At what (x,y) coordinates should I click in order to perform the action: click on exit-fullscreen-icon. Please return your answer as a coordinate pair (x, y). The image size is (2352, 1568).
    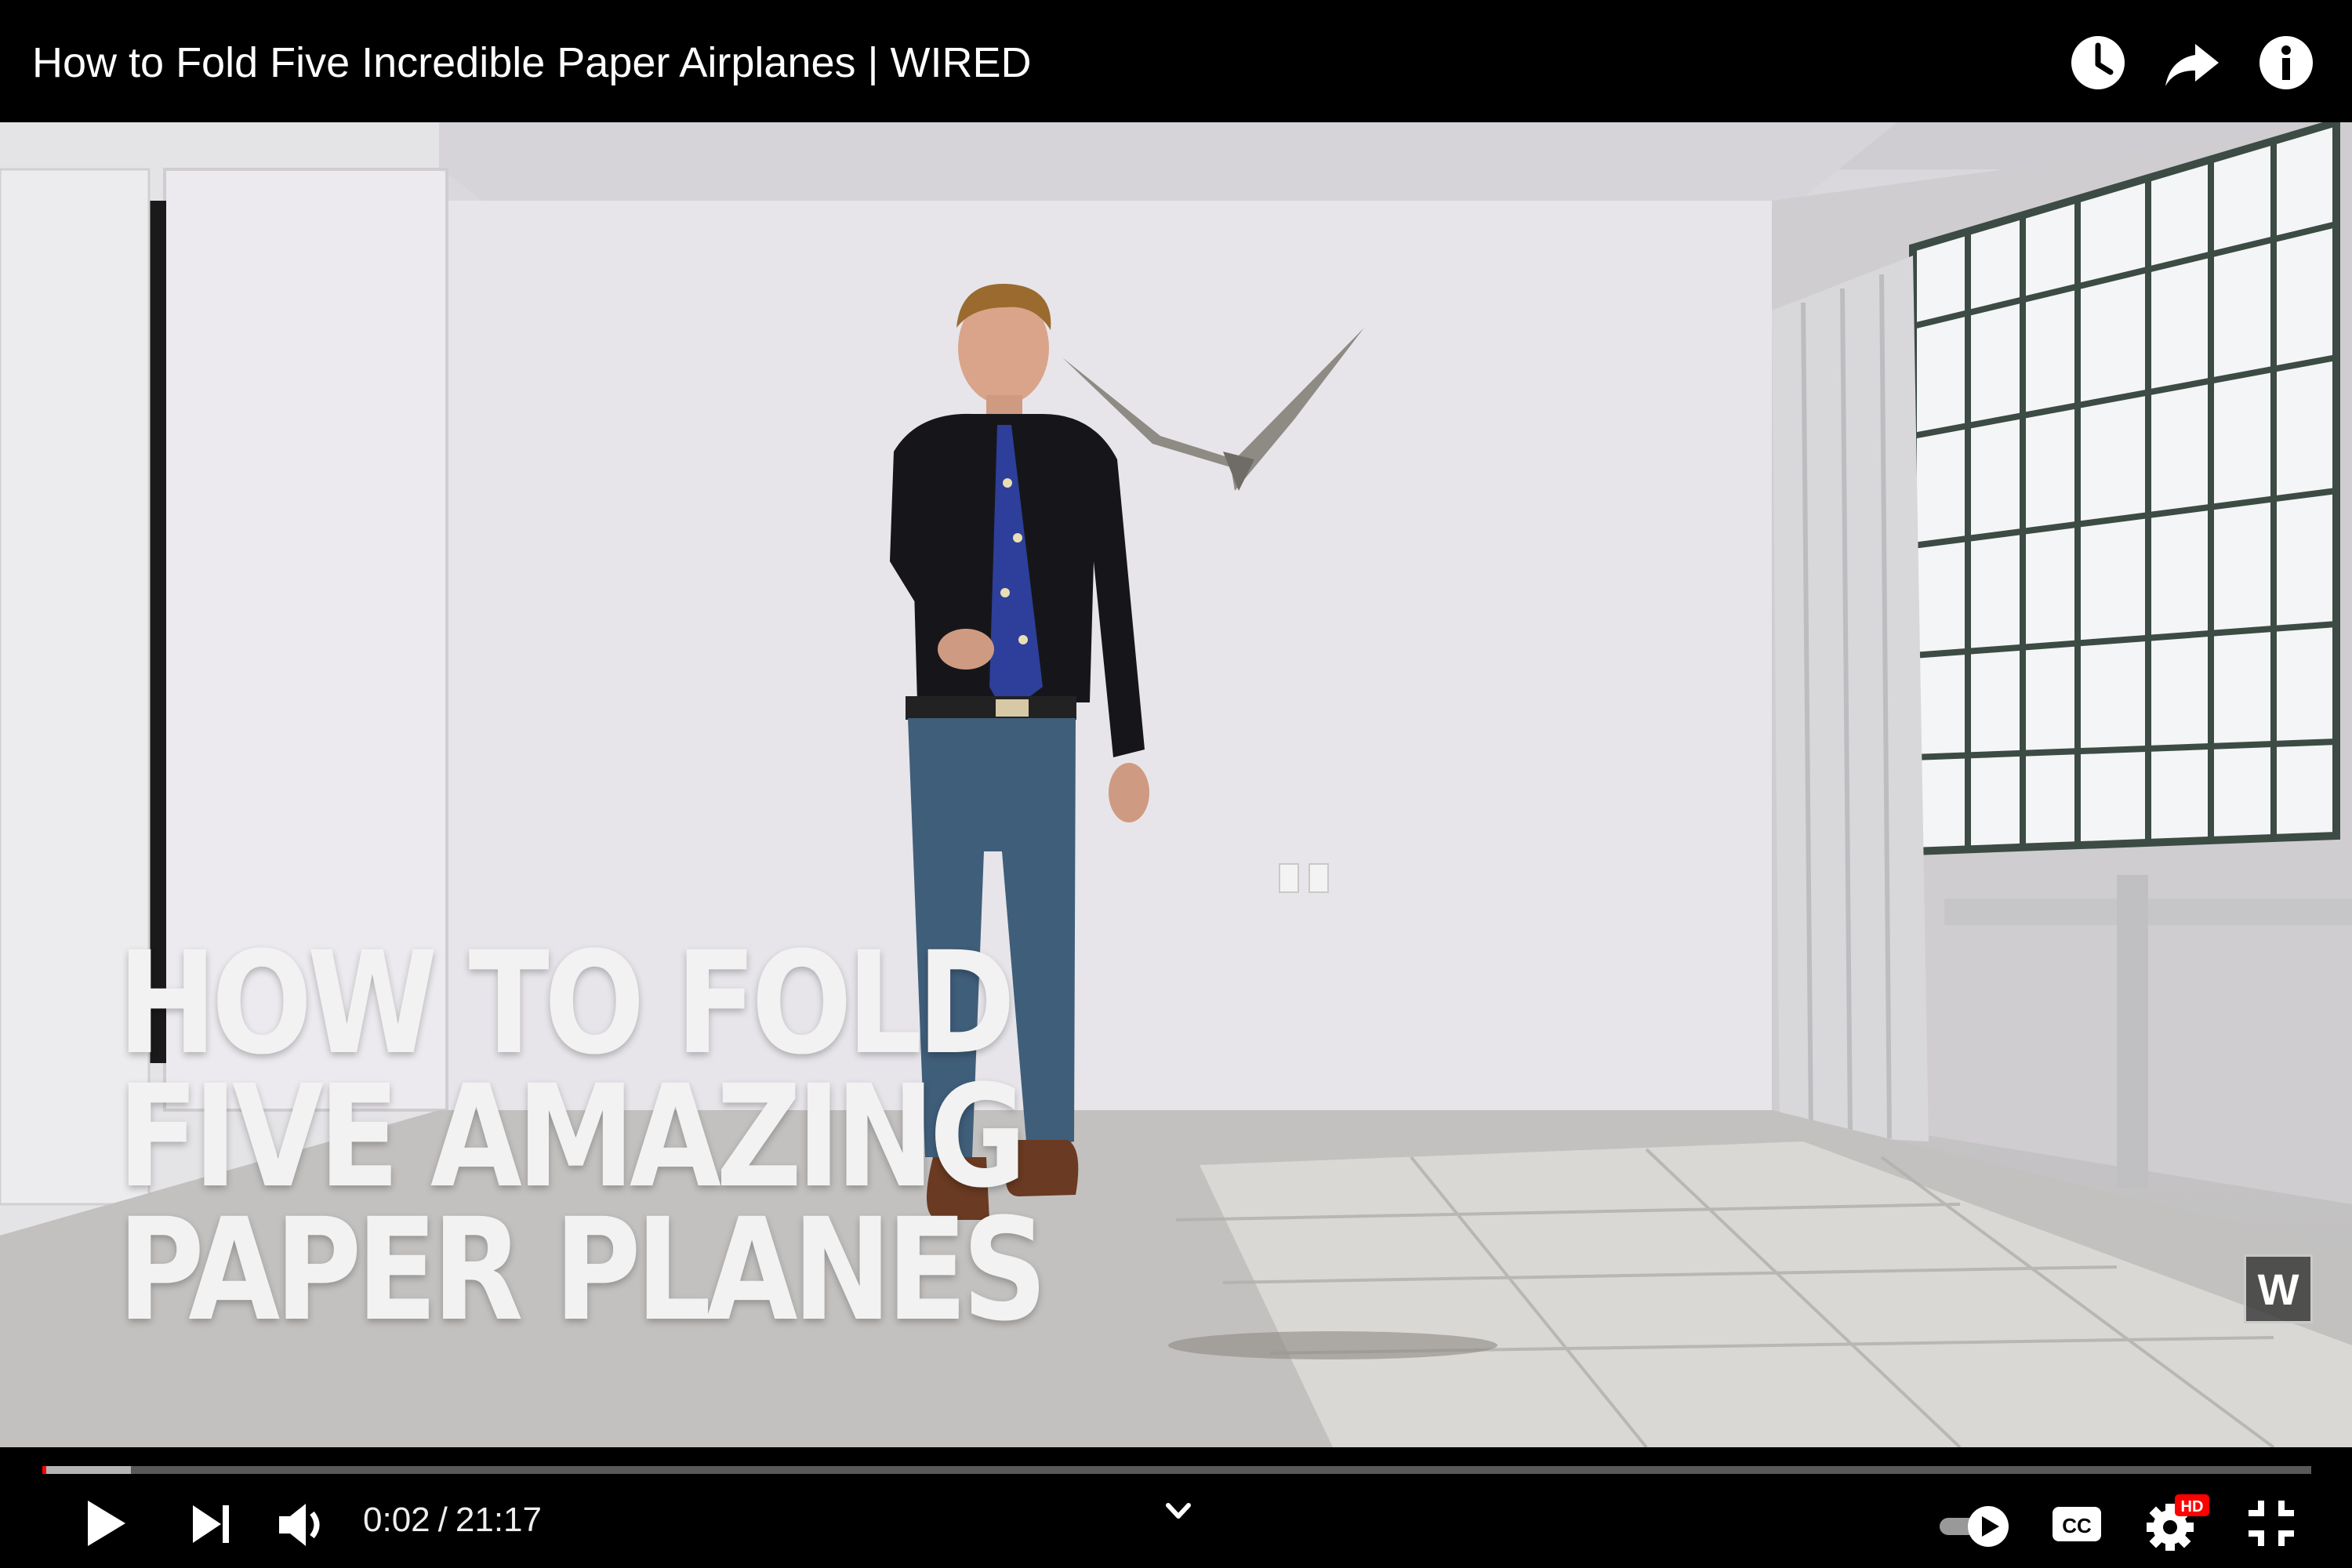
    Looking at the image, I should click on (2271, 1523).